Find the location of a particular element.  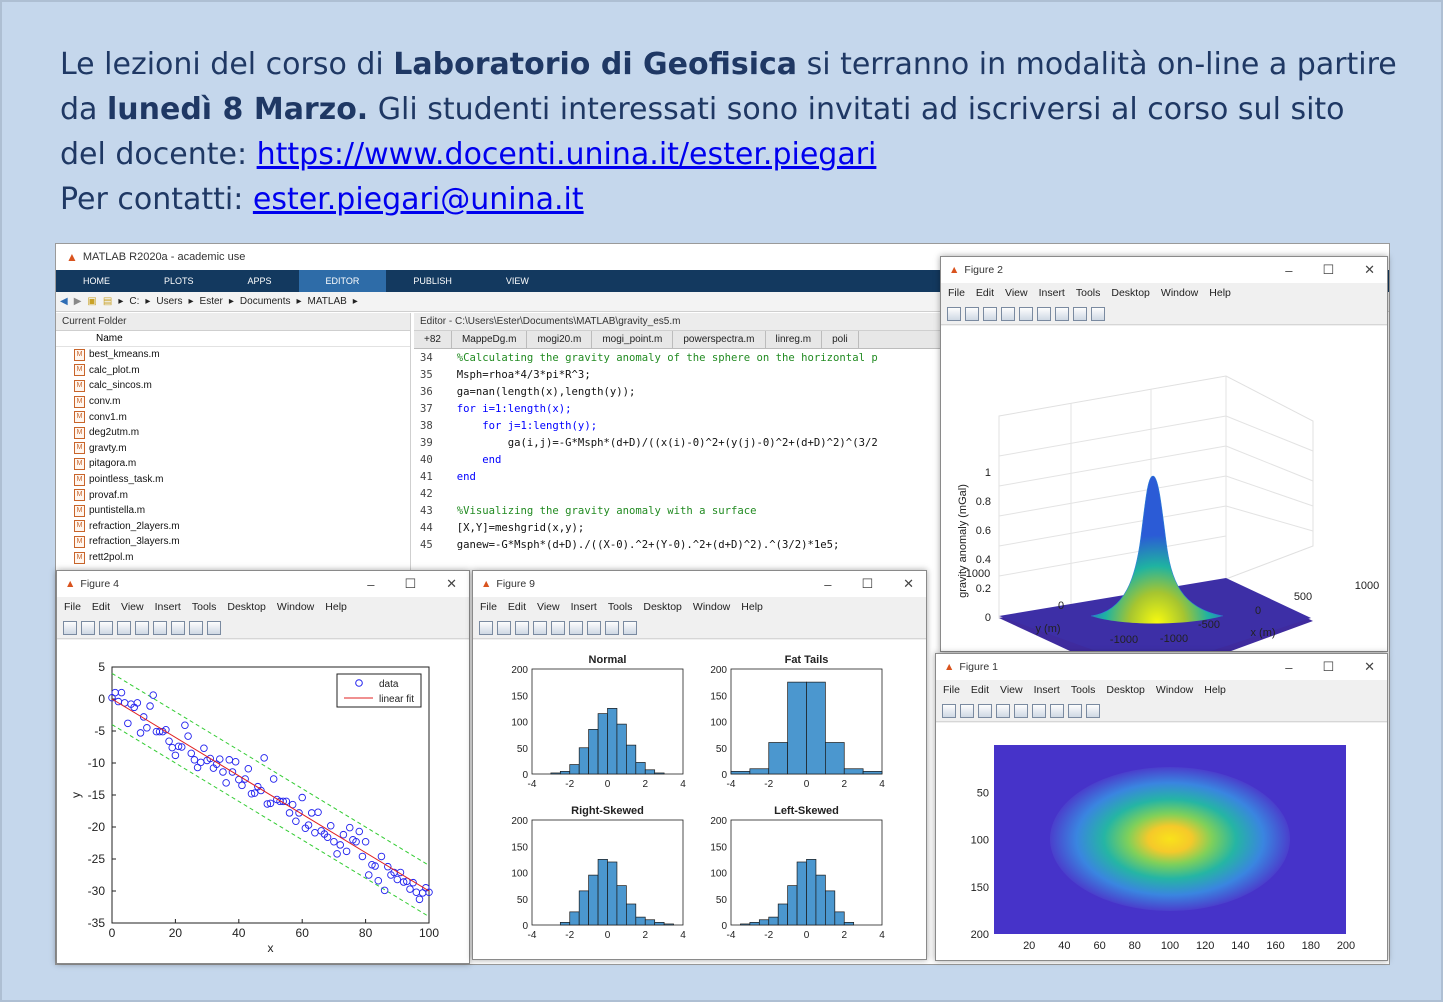

path-matlab: MATLAB is located at coordinates (327, 301).